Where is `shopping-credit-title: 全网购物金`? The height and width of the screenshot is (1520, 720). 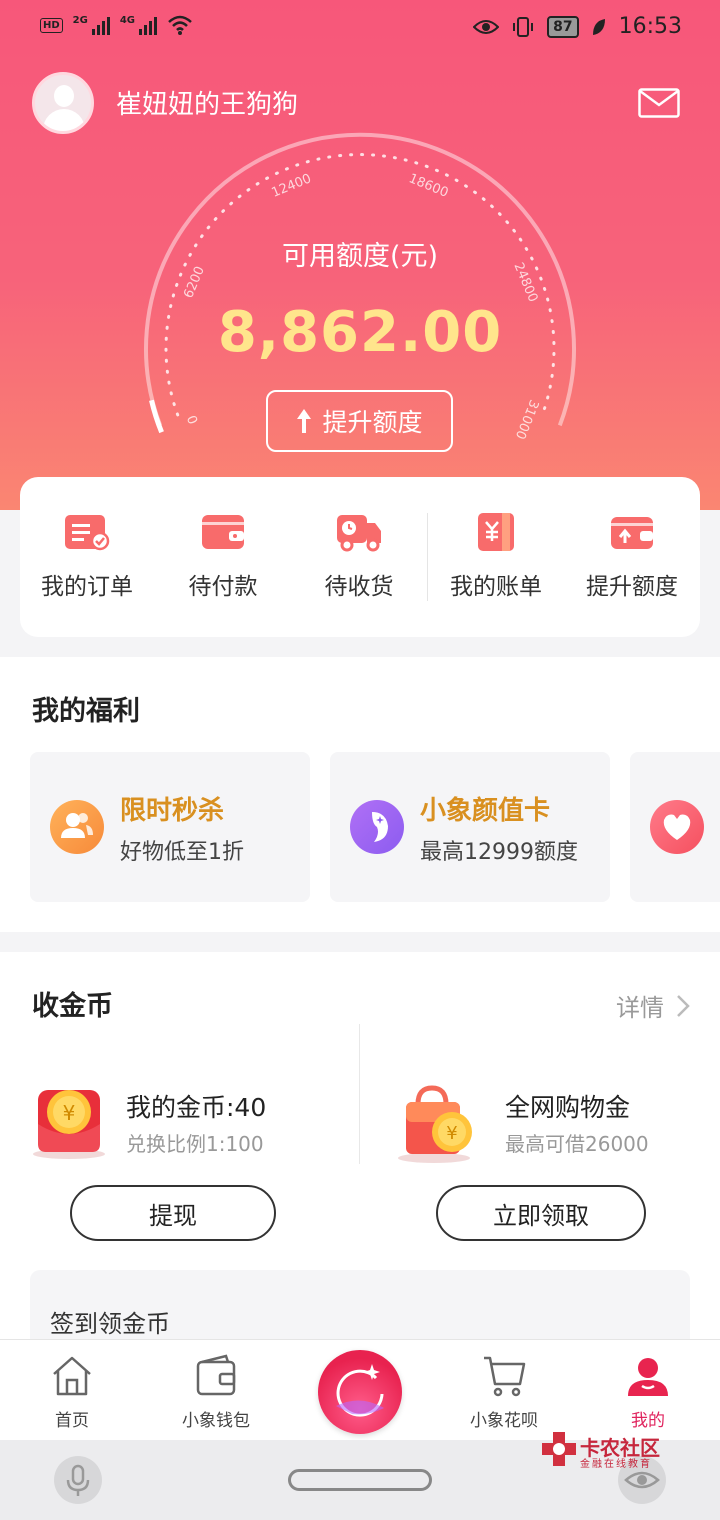
shopping-credit-title: 全网购物金 is located at coordinates (568, 1107).